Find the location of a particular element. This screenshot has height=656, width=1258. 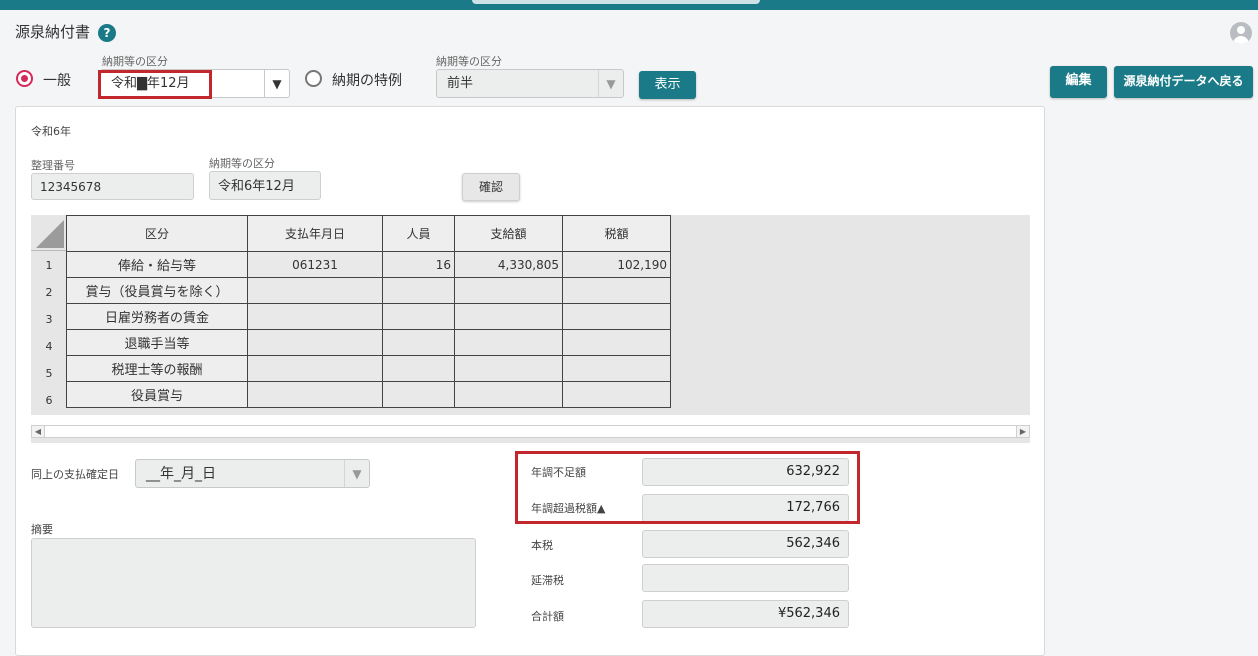

top-bar-tab is located at coordinates (616, 2).